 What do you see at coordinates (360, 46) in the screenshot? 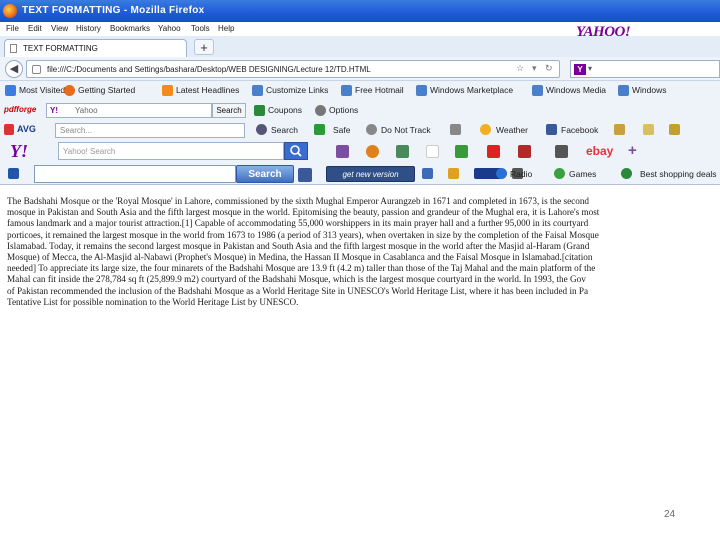
I see `tab-bar: TEXT FORMATTING +` at bounding box center [360, 46].